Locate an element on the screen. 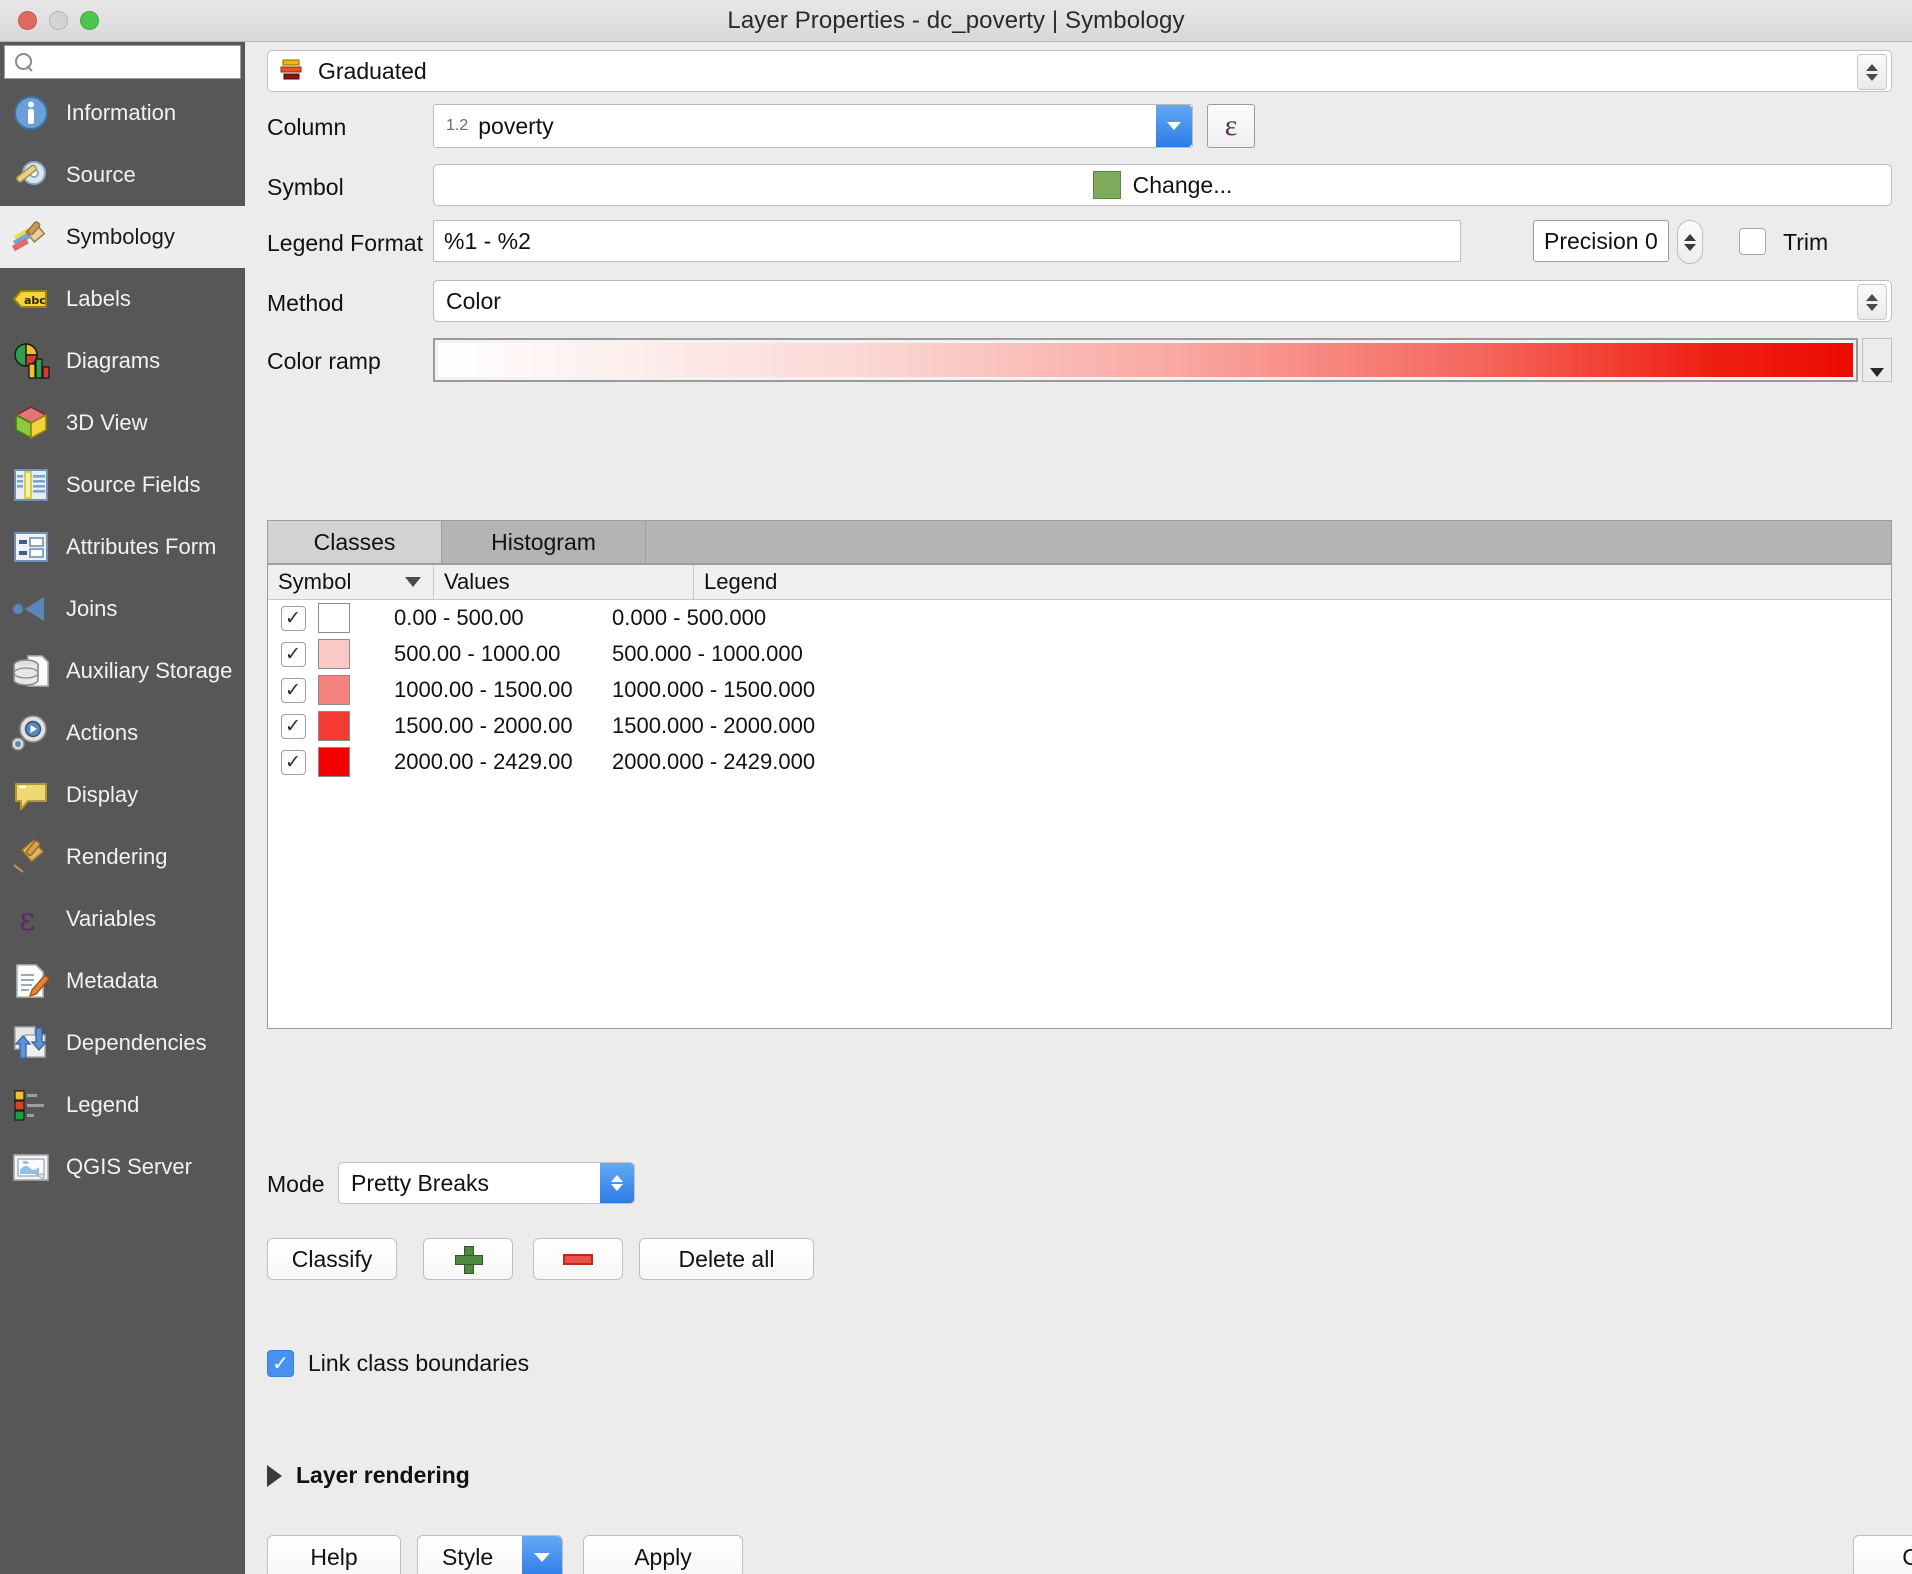 This screenshot has width=1912, height=1574. maximize-window-button is located at coordinates (89, 20).